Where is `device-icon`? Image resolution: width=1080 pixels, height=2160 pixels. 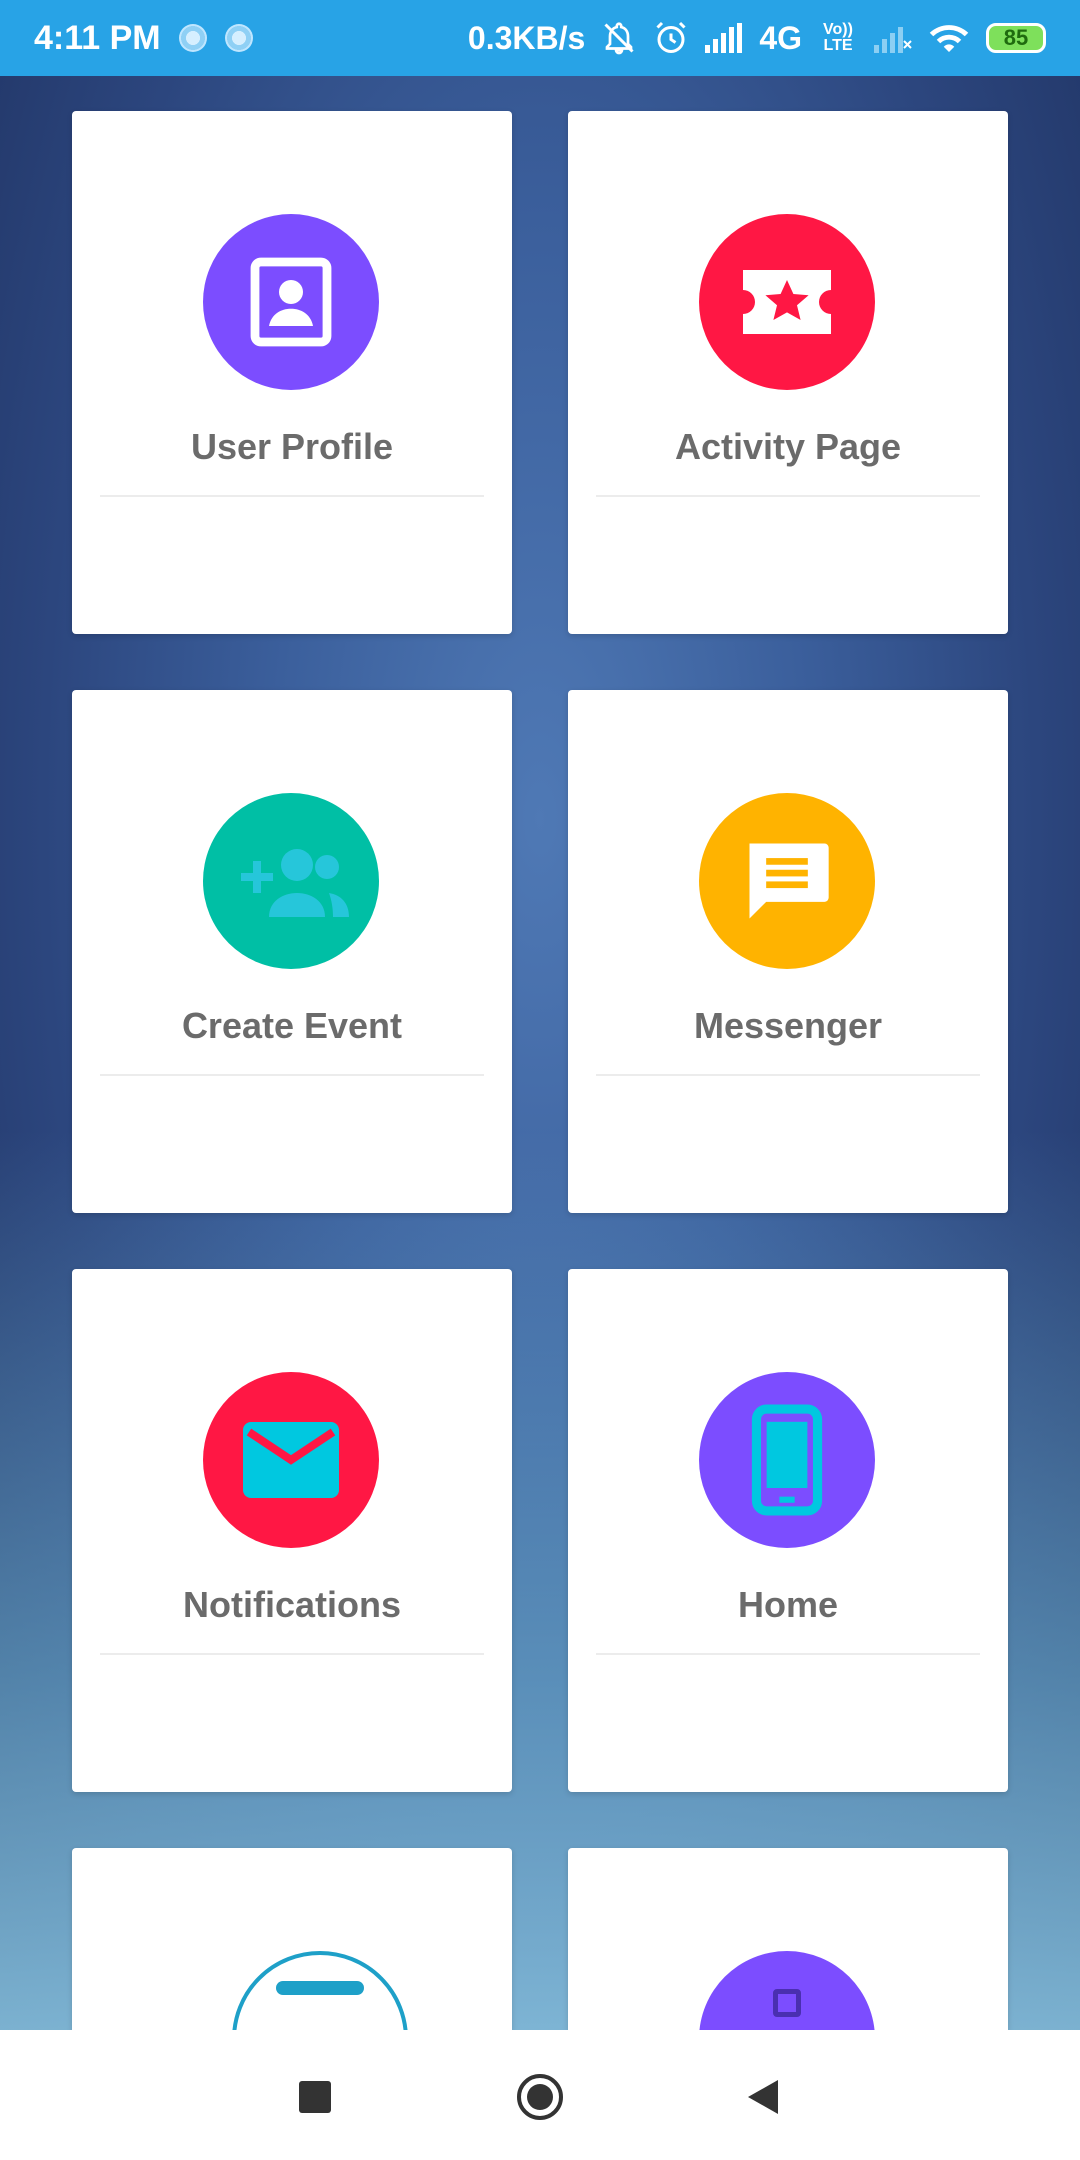
device-icon is located at coordinates (787, 1990).